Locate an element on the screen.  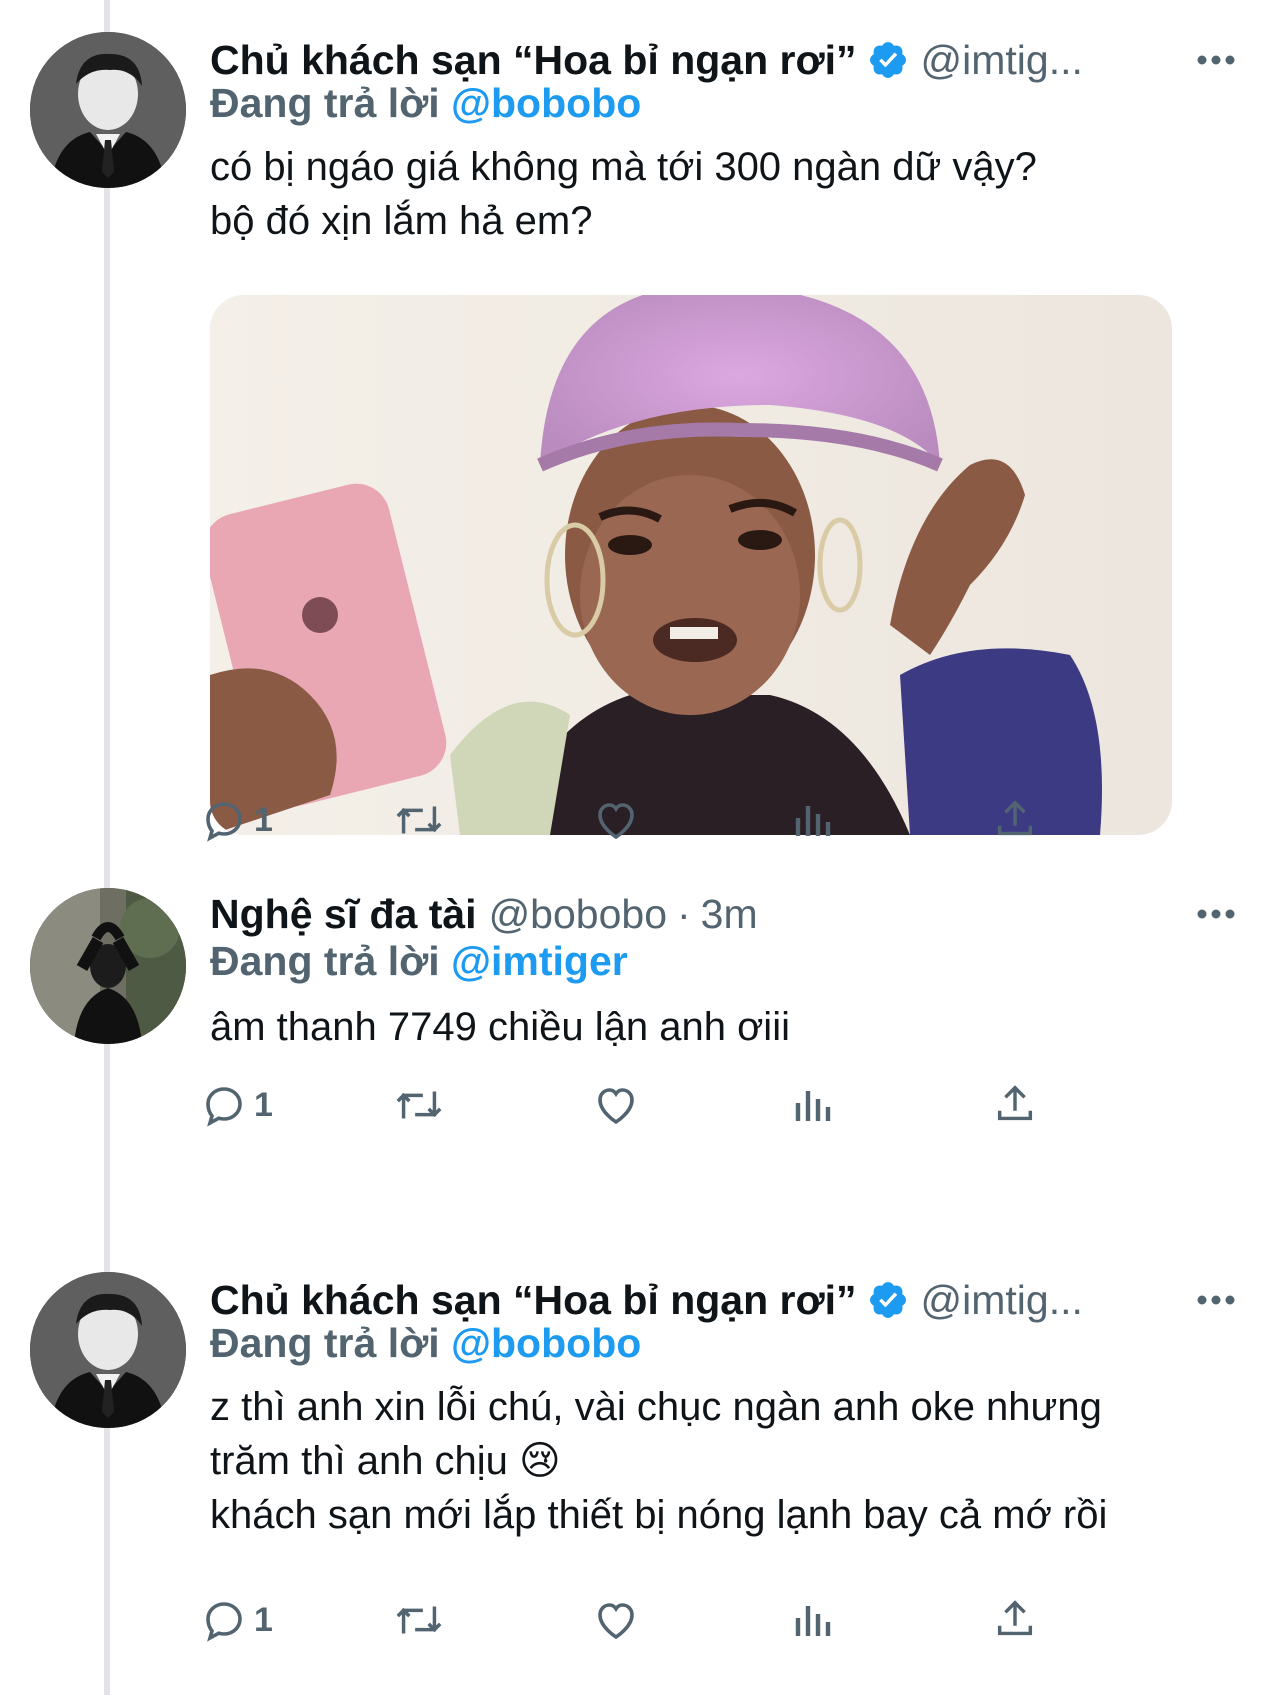
tweet-header: Nghệ sĩ đa tài @bobobo · 3m is located at coordinates (692, 914).